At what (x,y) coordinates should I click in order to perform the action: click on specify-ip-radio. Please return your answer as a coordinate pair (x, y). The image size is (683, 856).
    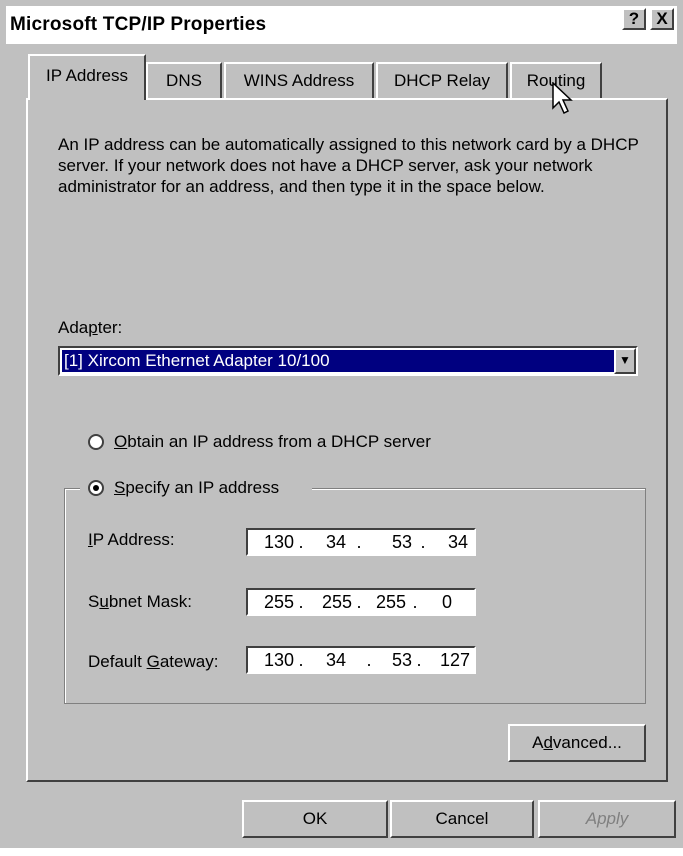
    Looking at the image, I should click on (96, 488).